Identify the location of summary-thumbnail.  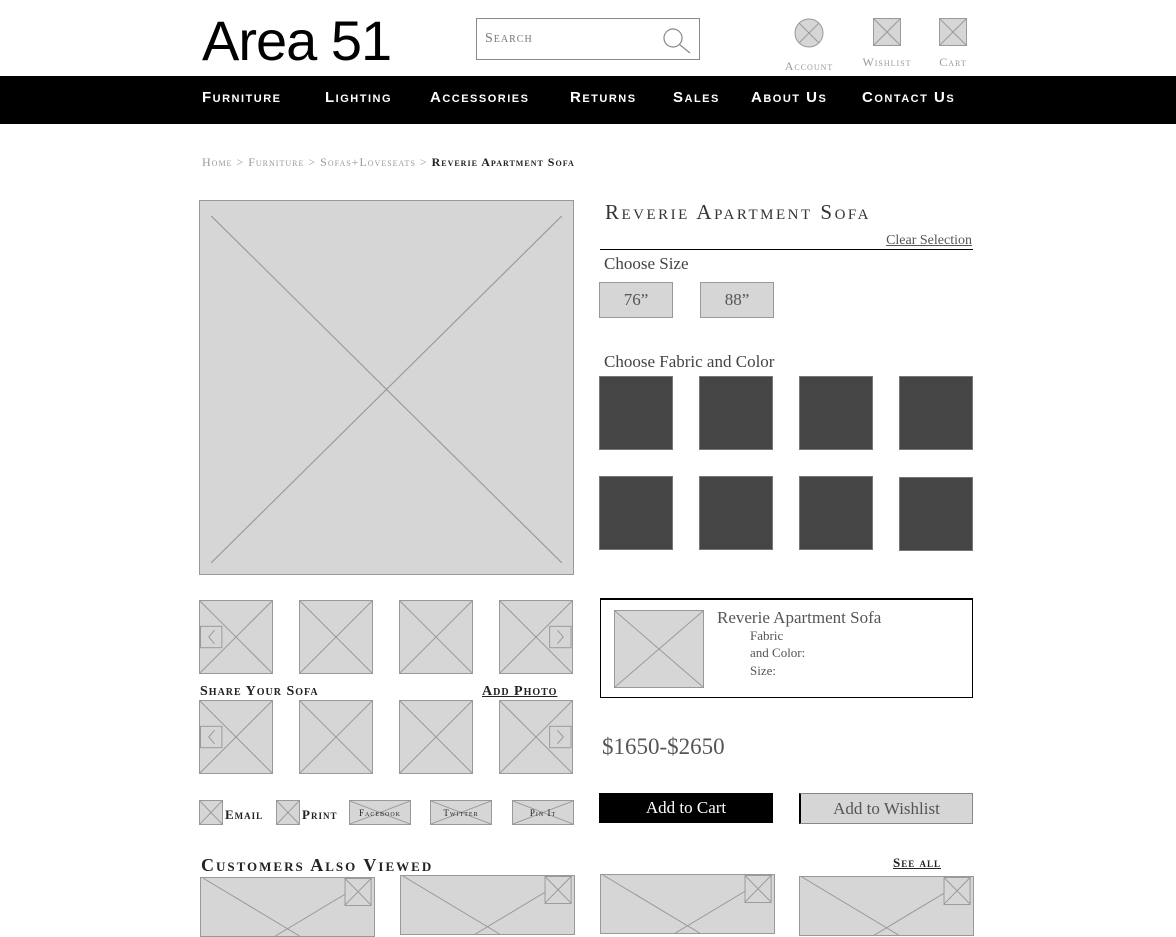
(659, 649).